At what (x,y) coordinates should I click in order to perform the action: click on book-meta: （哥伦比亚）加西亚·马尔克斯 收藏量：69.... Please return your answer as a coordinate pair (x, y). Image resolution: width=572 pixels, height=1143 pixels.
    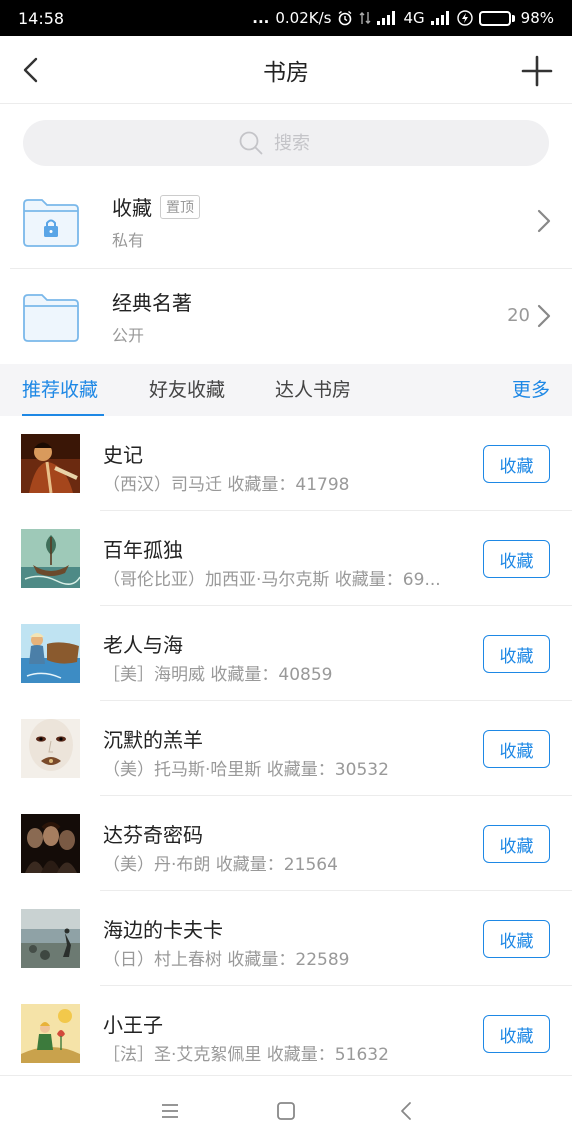
    Looking at the image, I should click on (272, 580).